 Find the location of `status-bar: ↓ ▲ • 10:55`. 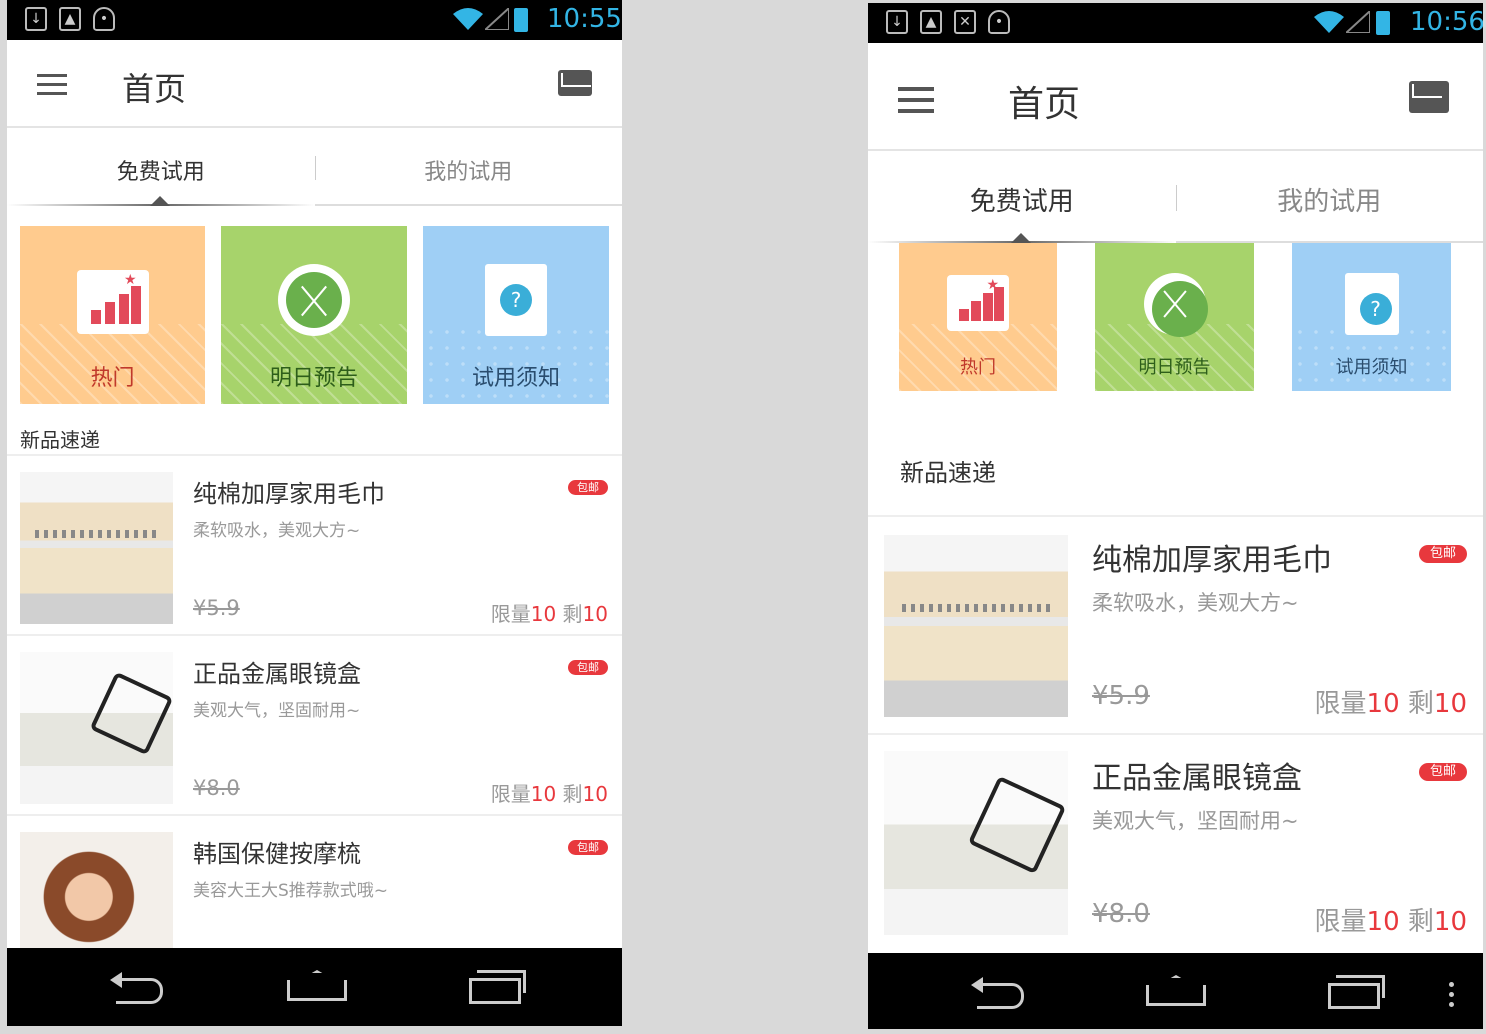

status-bar: ↓ ▲ • 10:55 is located at coordinates (314, 20).